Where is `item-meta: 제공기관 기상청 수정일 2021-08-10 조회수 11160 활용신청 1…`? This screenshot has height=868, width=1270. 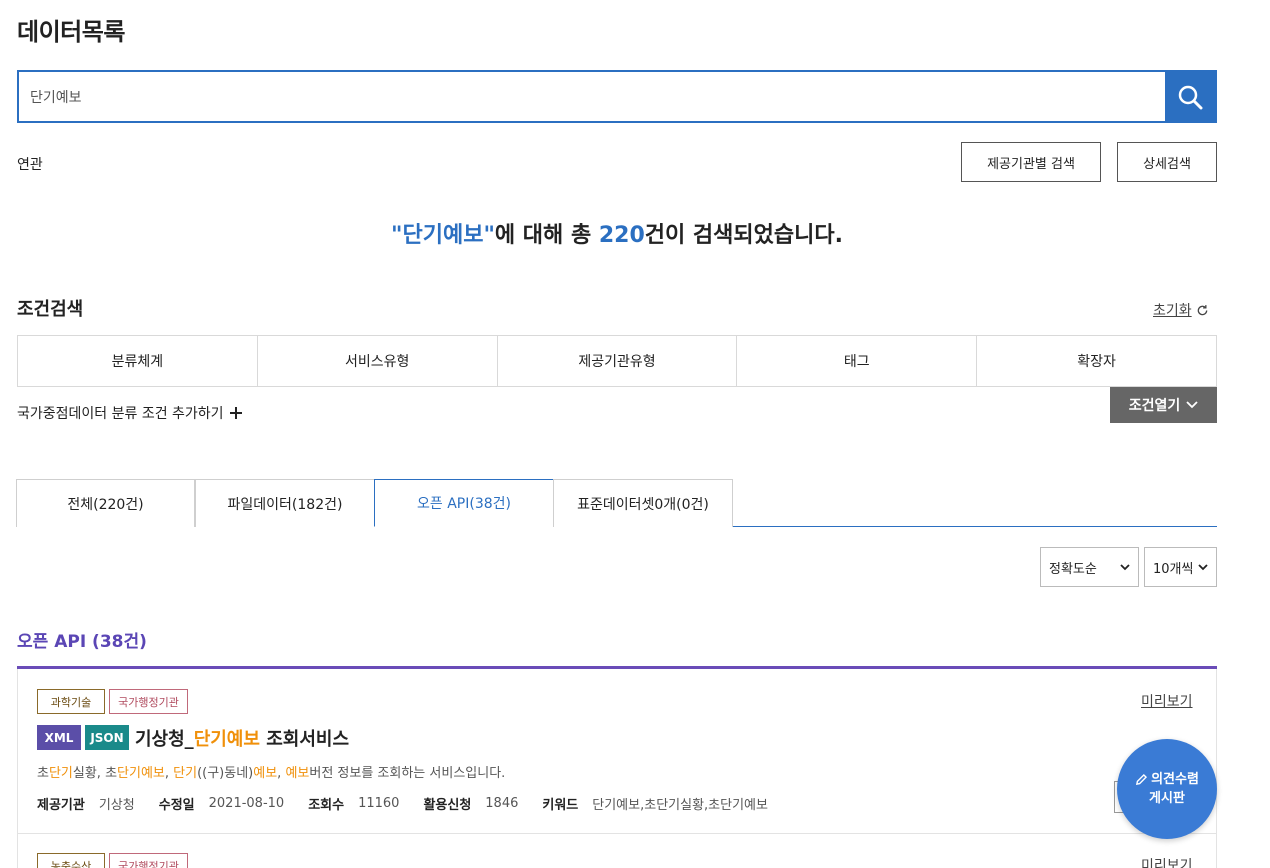
item-meta: 제공기관 기상청 수정일 2021-08-10 조회수 11160 활용신청 1… is located at coordinates (402, 804).